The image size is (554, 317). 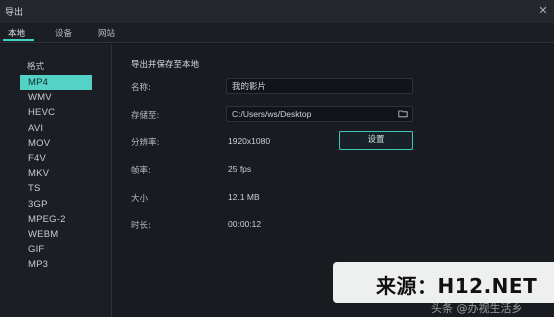 I want to click on watermark-text: 来源：H12.NET, so click(x=457, y=286).